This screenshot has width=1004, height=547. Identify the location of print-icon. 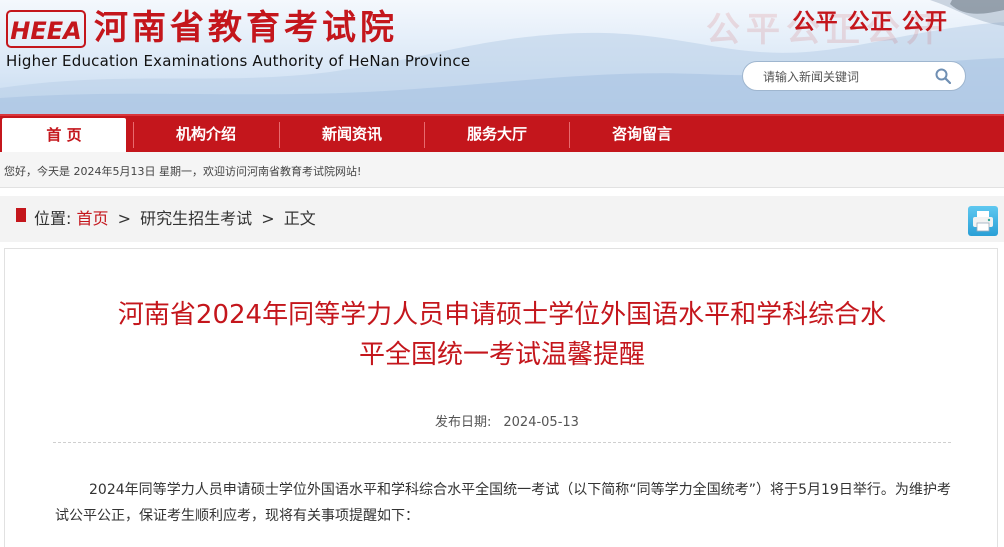
(983, 221).